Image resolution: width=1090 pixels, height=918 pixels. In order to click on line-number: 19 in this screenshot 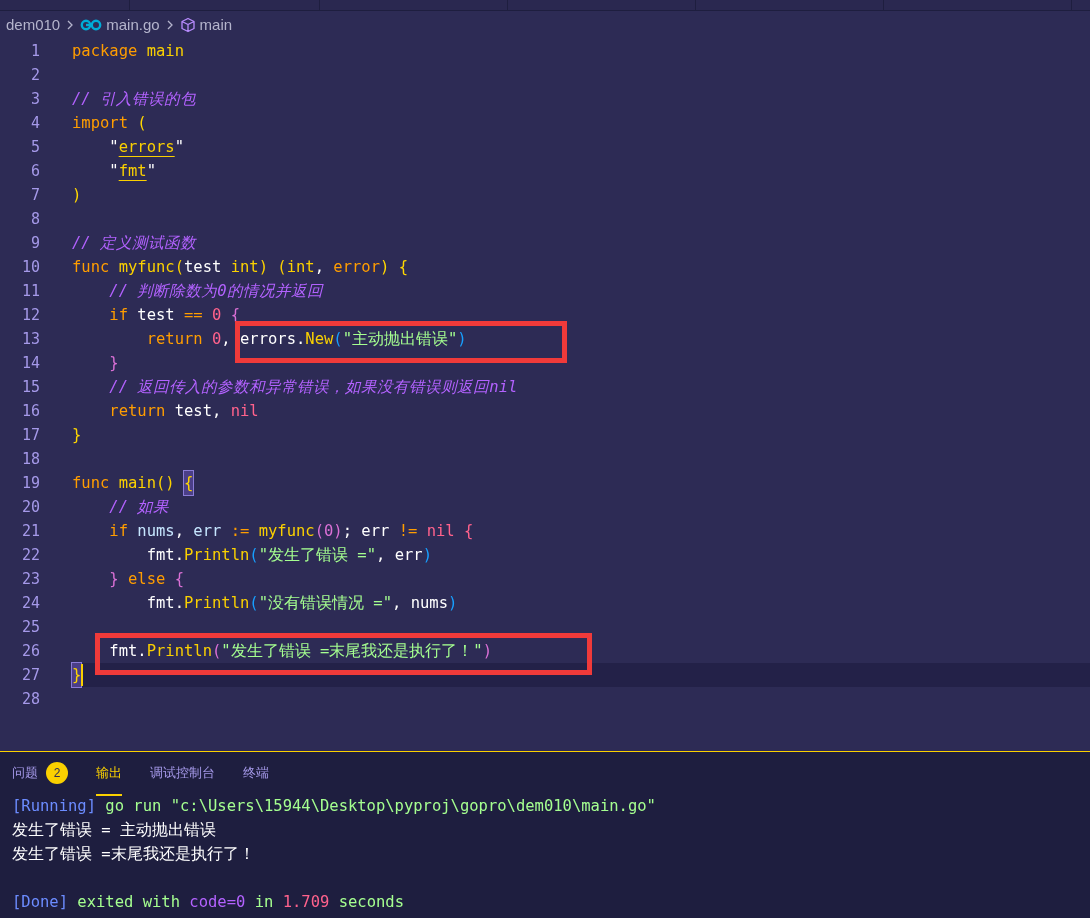, I will do `click(30, 483)`.